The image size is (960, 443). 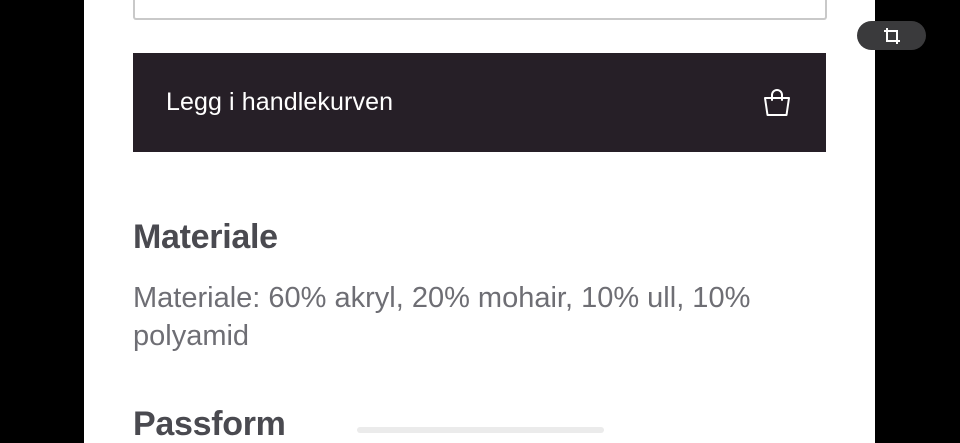 What do you see at coordinates (777, 103) in the screenshot?
I see `shopping-bag-icon` at bounding box center [777, 103].